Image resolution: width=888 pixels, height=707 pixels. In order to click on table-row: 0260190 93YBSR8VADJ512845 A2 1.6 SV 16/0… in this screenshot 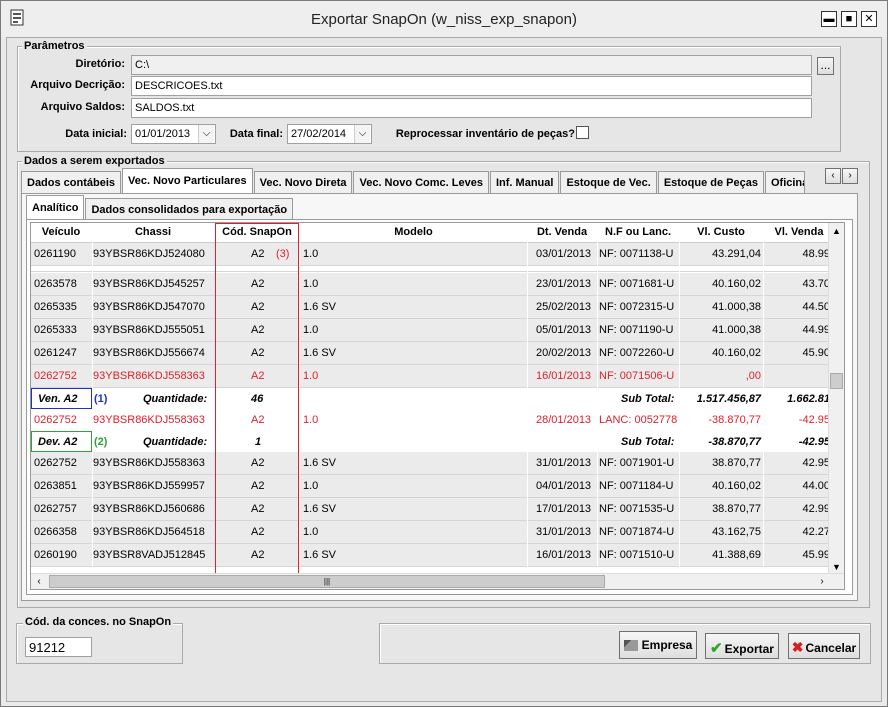, I will do `click(430, 555)`.